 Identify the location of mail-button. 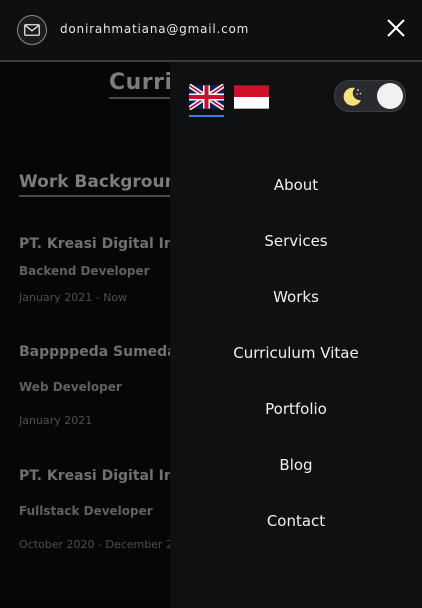
(32, 30).